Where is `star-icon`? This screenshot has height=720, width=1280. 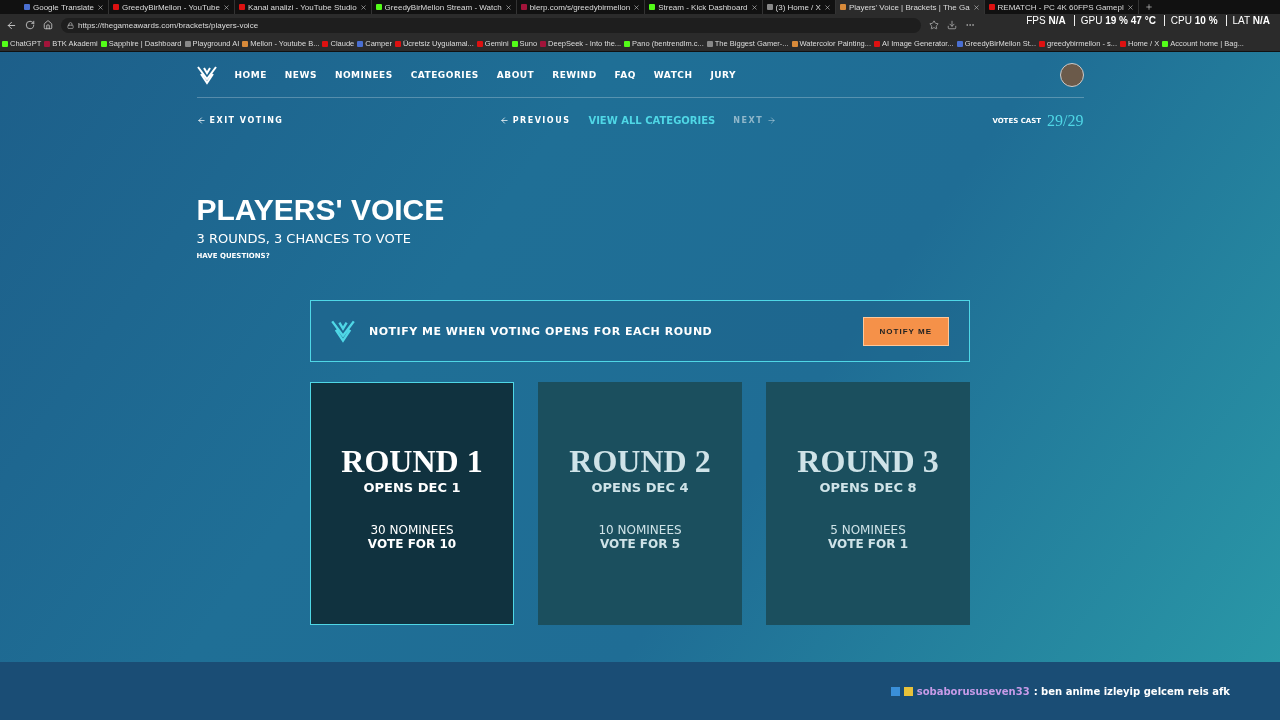 star-icon is located at coordinates (934, 25).